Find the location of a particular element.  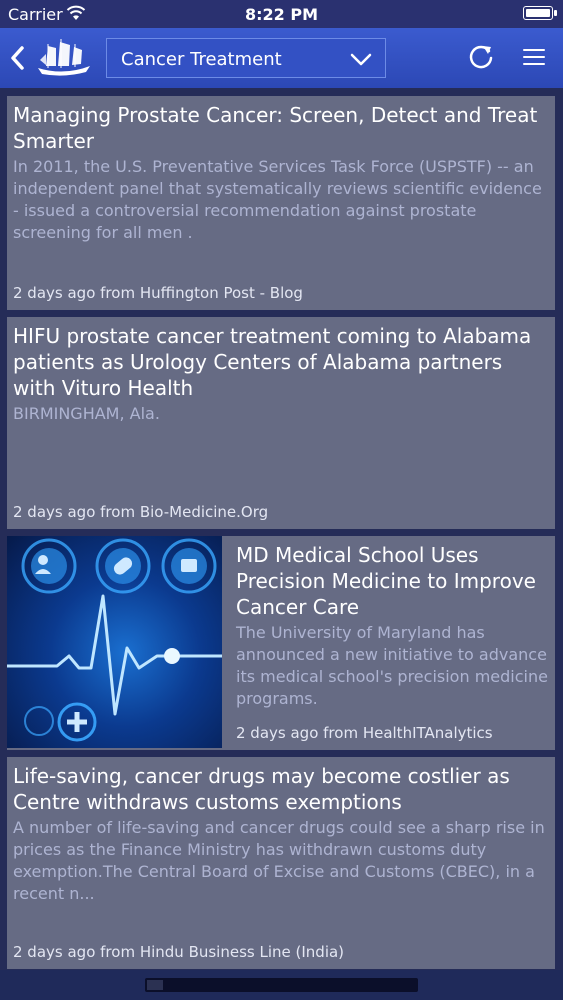

article-meta: 2 days ago from HealthITAnalytics is located at coordinates (364, 733).